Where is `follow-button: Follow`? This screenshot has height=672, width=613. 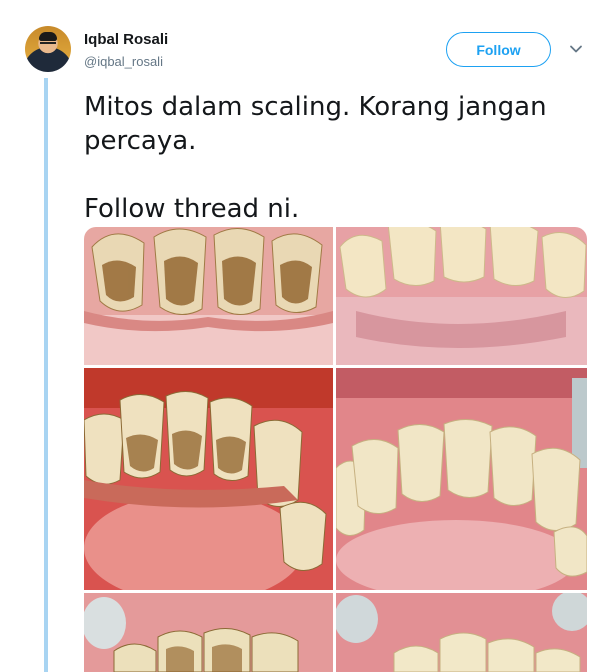
follow-button: Follow is located at coordinates (498, 49).